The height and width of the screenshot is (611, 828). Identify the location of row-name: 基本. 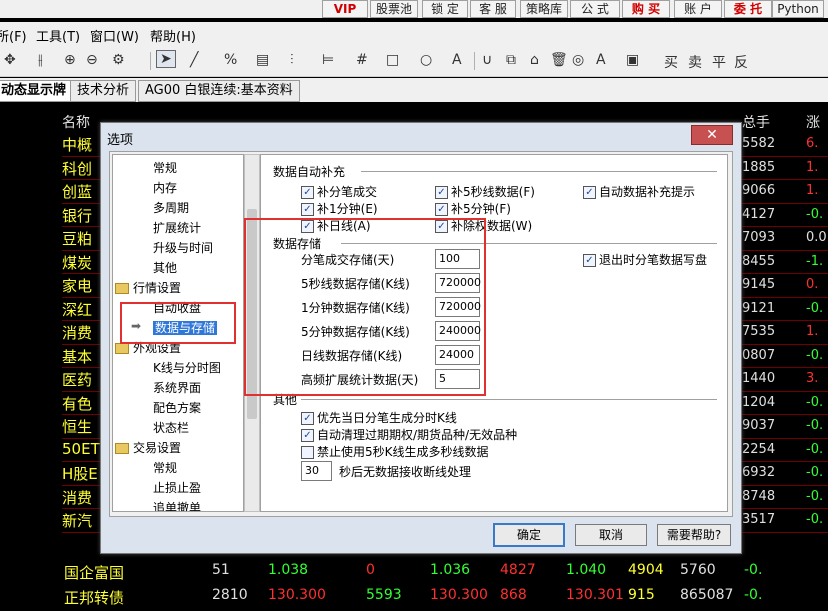
(77, 356).